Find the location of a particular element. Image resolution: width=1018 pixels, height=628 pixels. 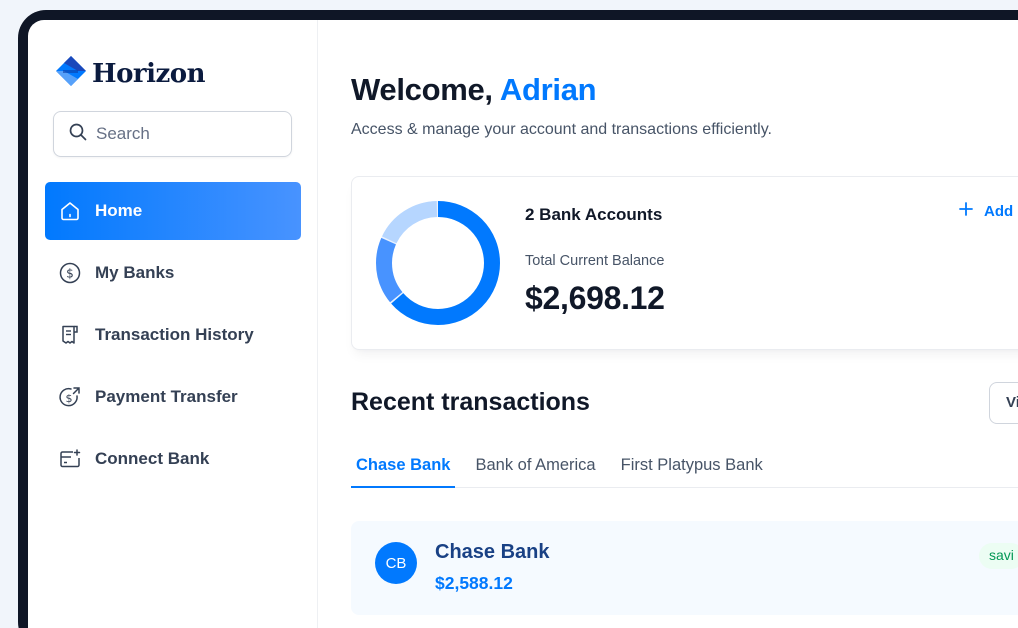

sidebar-item-connect-bank: Connect Bank is located at coordinates (173, 459).